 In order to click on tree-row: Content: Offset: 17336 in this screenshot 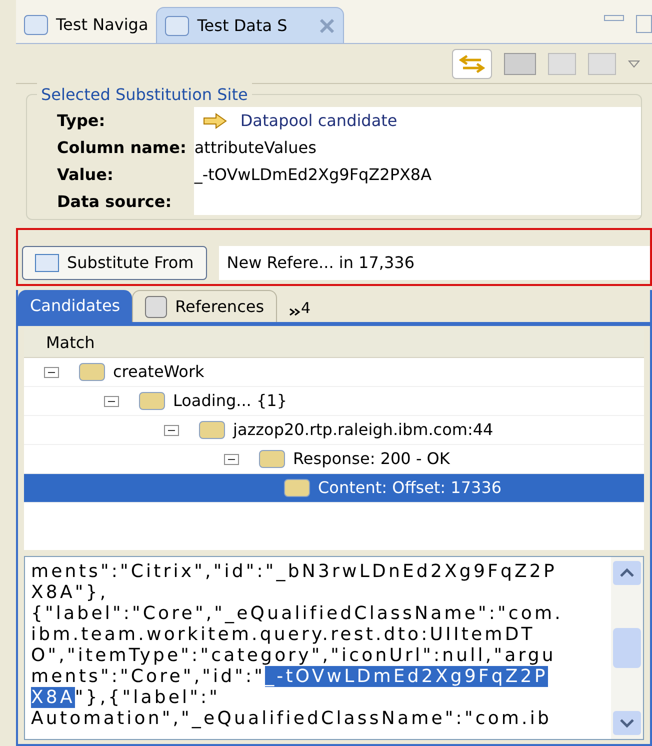, I will do `click(334, 488)`.